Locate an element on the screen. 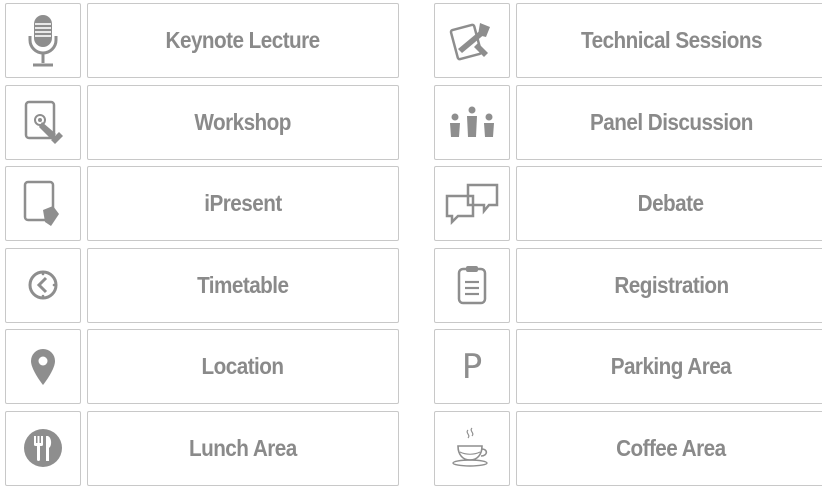 The height and width of the screenshot is (493, 822). parking-icon: P is located at coordinates (472, 366).